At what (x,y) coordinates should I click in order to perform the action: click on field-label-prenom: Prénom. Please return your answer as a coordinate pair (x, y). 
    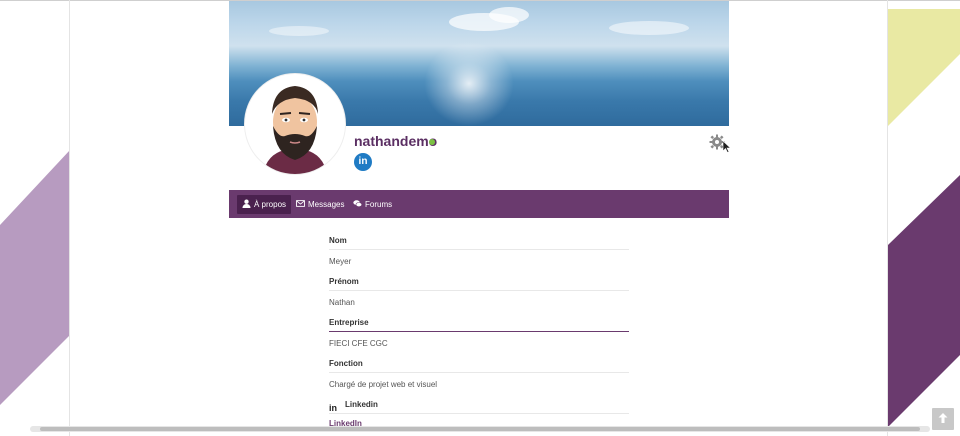
    Looking at the image, I should click on (479, 282).